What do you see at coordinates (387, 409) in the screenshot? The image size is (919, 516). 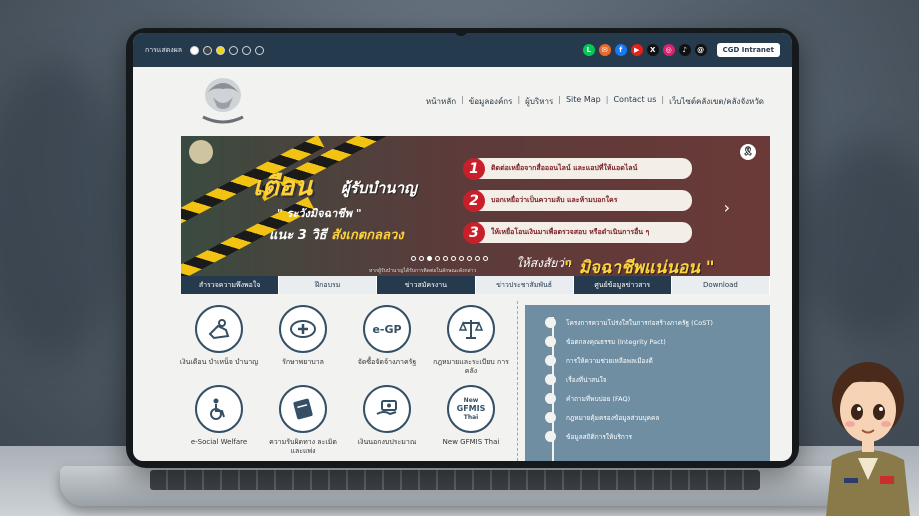 I see `money-hand-icon` at bounding box center [387, 409].